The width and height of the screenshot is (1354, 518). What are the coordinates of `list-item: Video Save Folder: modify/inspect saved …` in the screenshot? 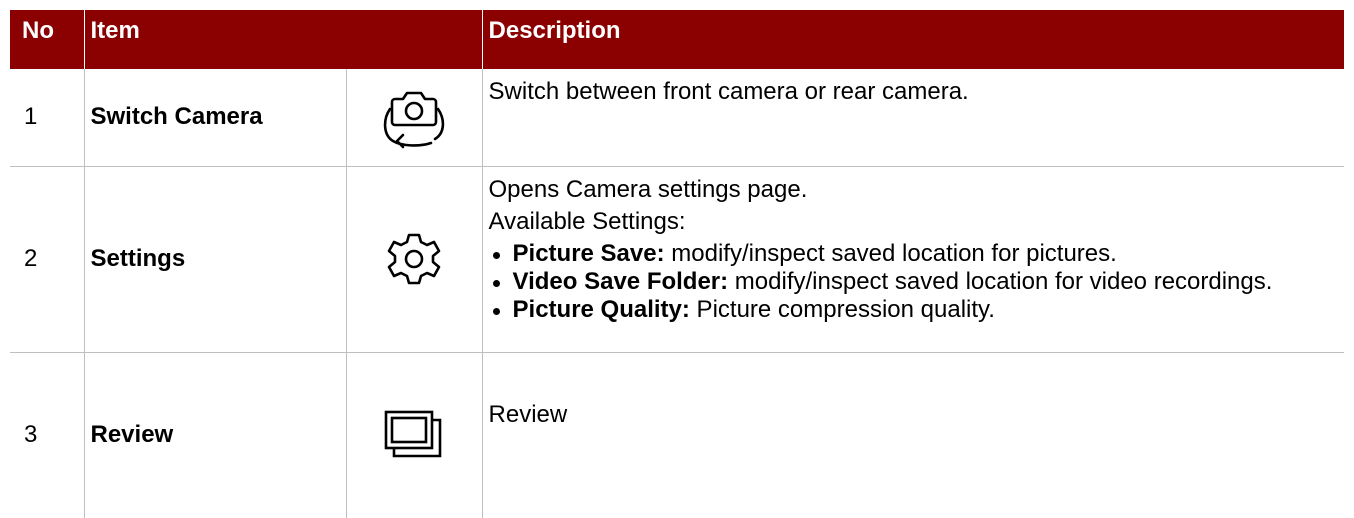 It's located at (914, 282).